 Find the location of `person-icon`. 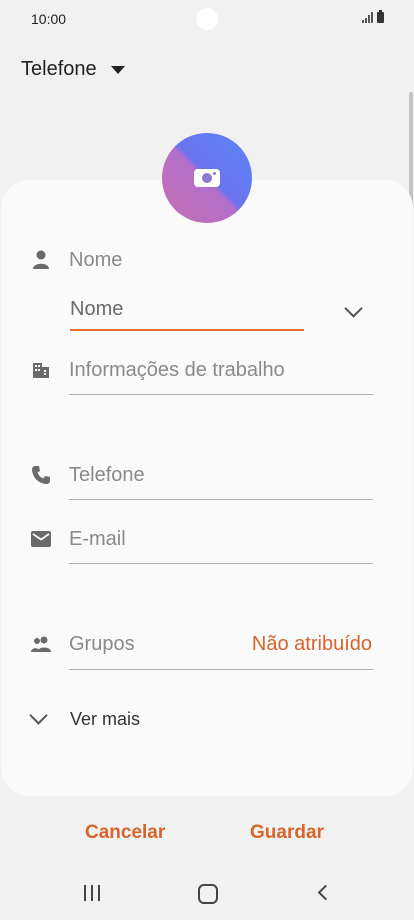

person-icon is located at coordinates (41, 260).